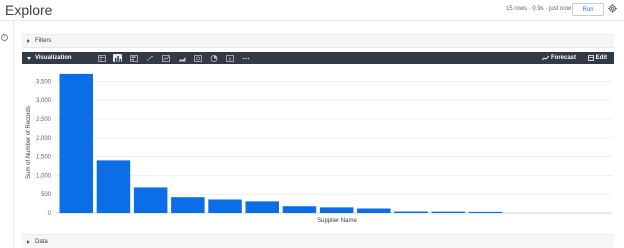 This screenshot has height=248, width=624. I want to click on y-tick-label: 1,000, so click(44, 176).